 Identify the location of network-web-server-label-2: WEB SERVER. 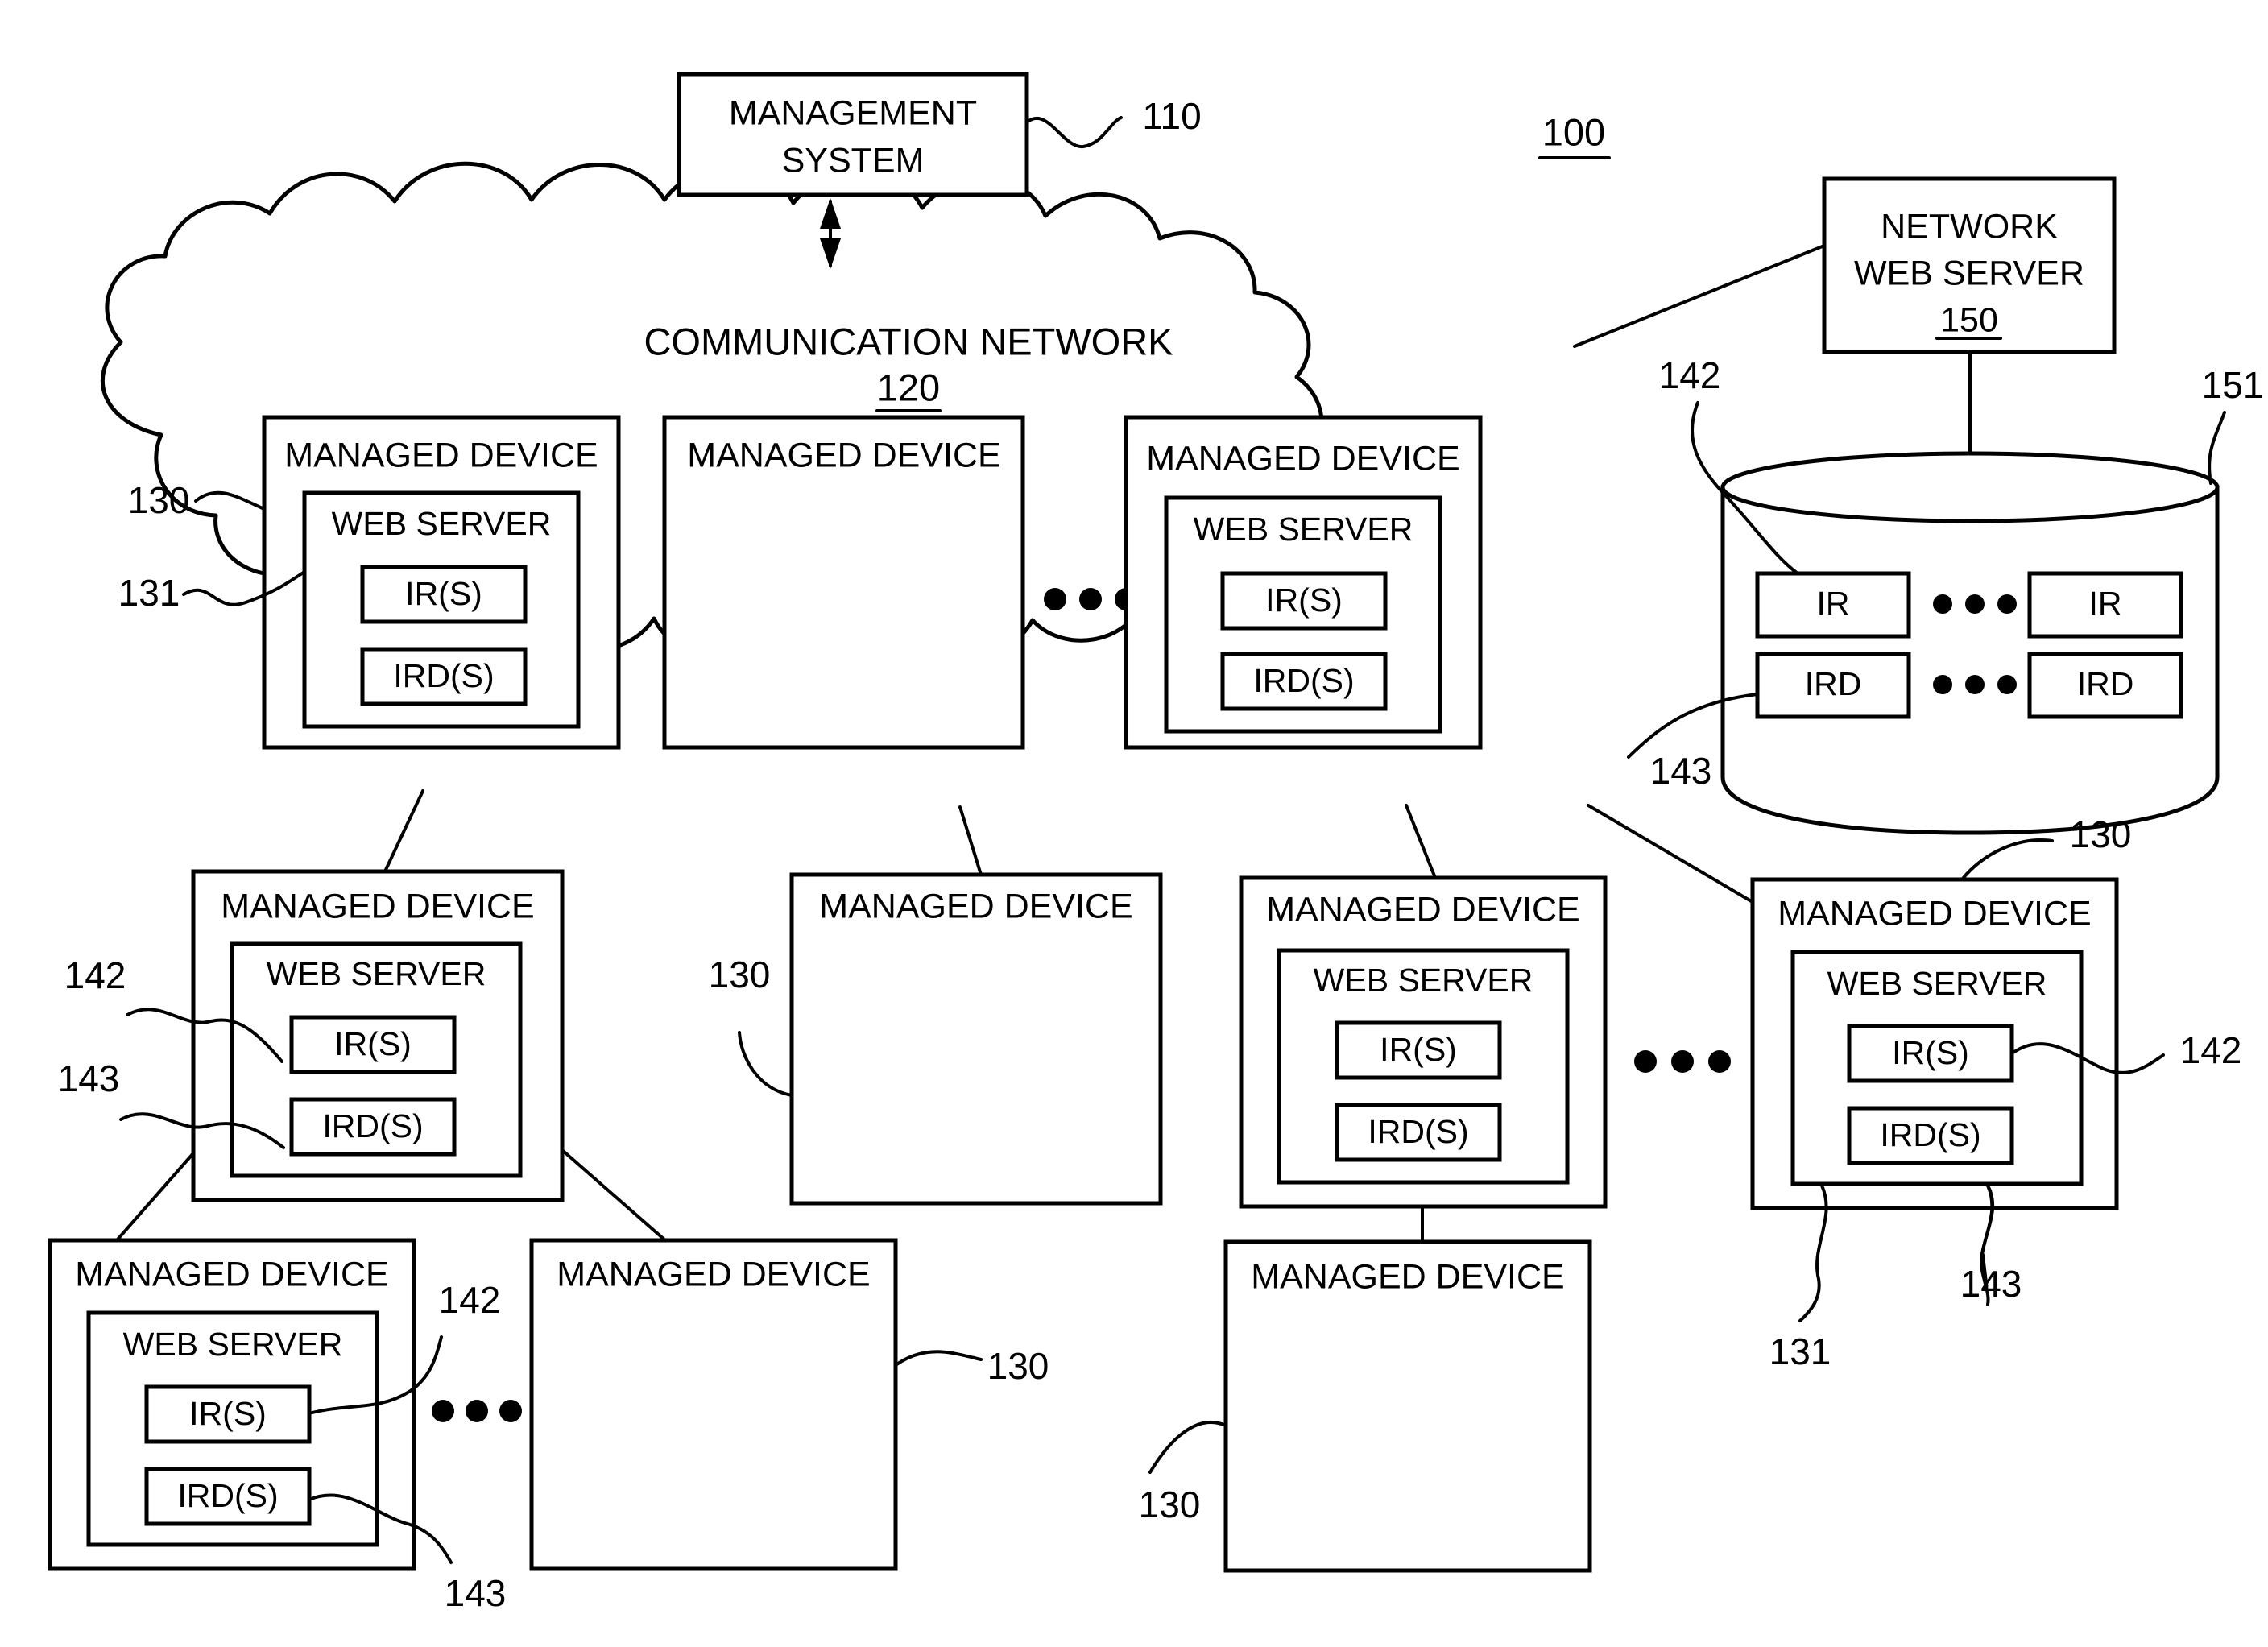
(1969, 273).